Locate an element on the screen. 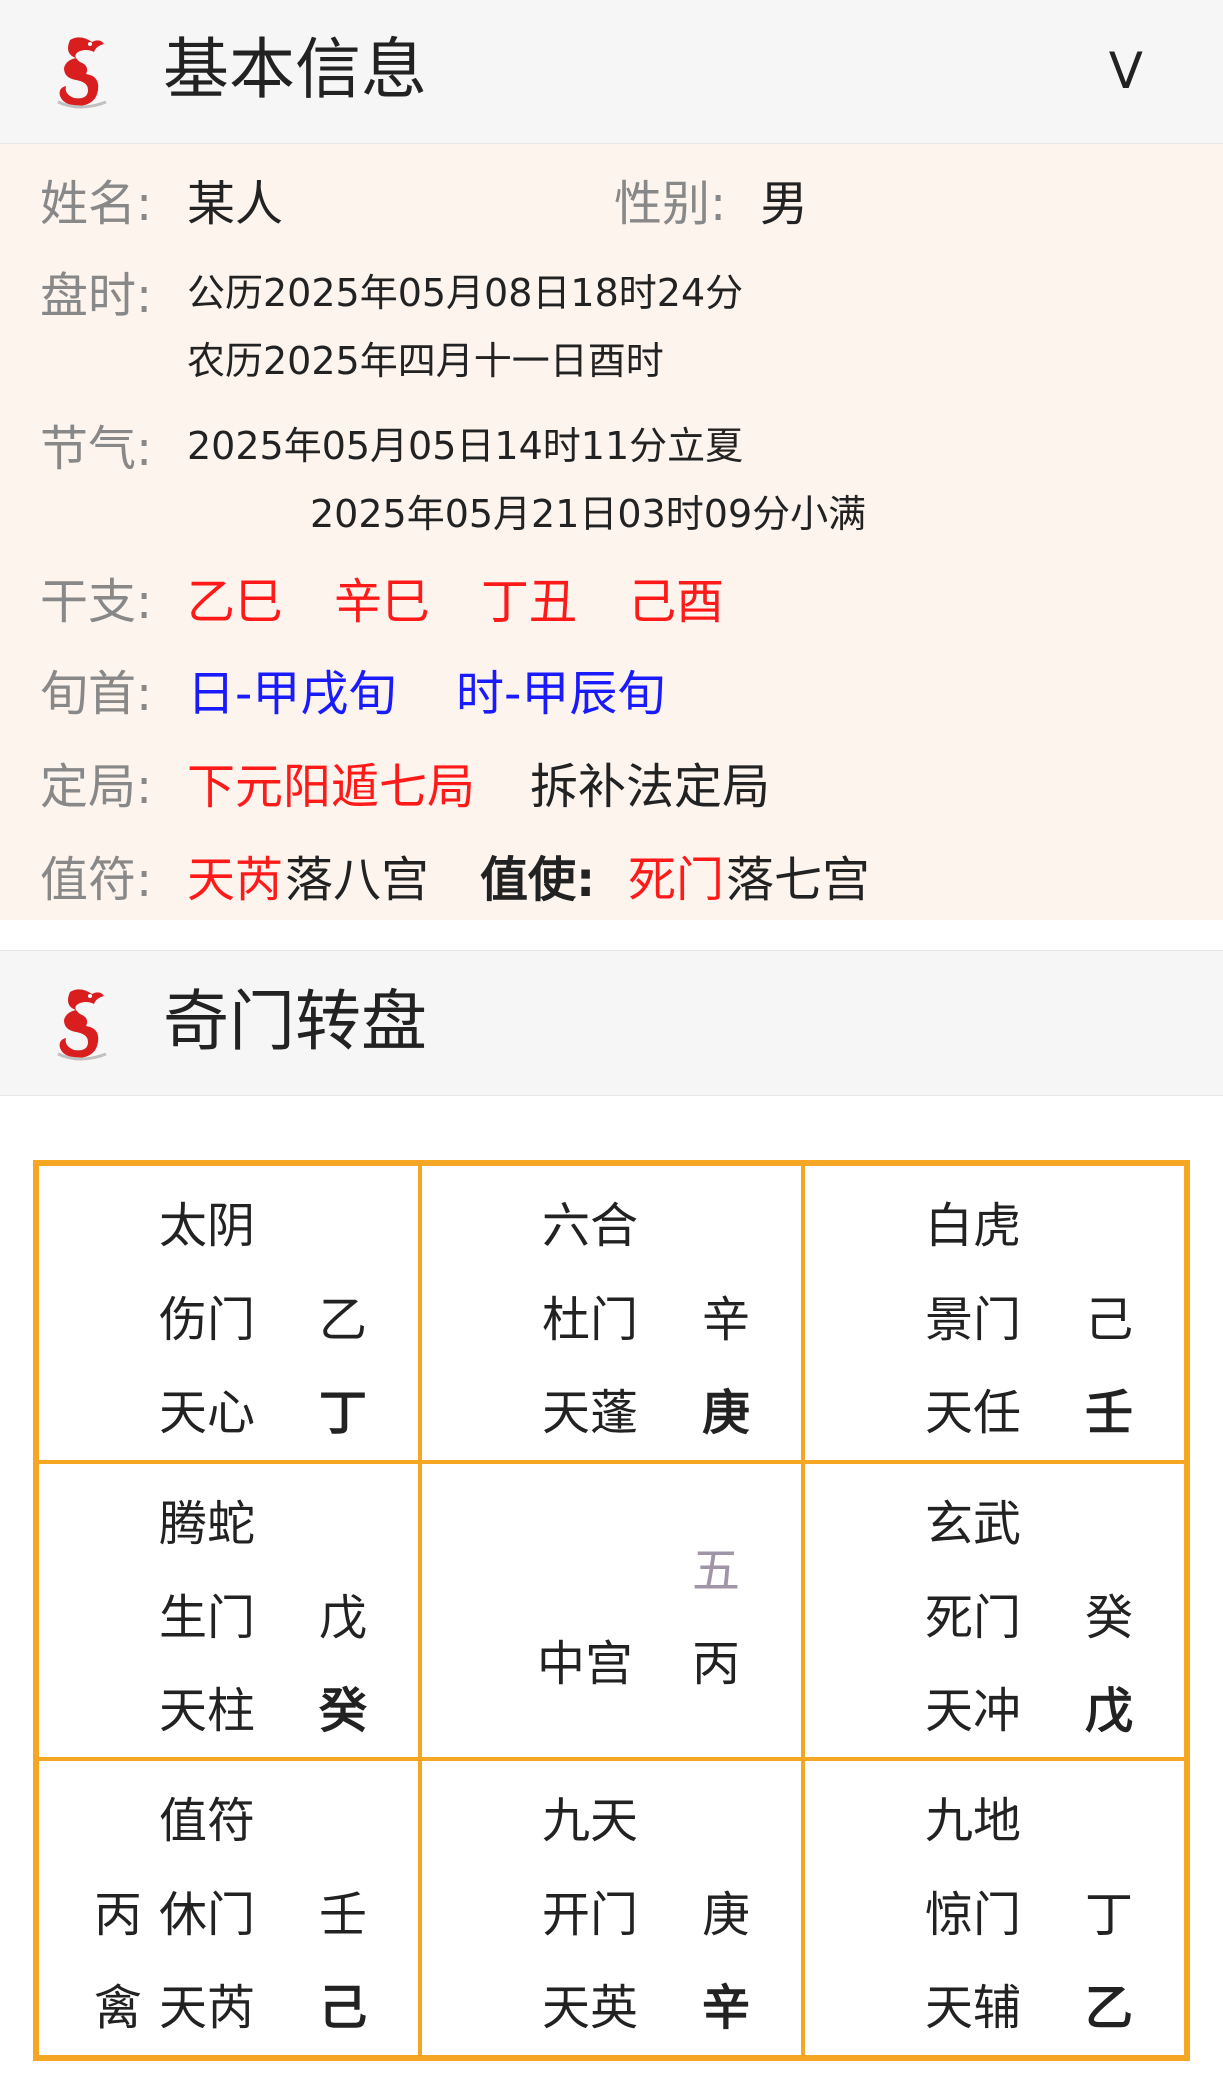 This screenshot has width=1223, height=2099. palace-heaven-stem: 己 is located at coordinates (1109, 1320).